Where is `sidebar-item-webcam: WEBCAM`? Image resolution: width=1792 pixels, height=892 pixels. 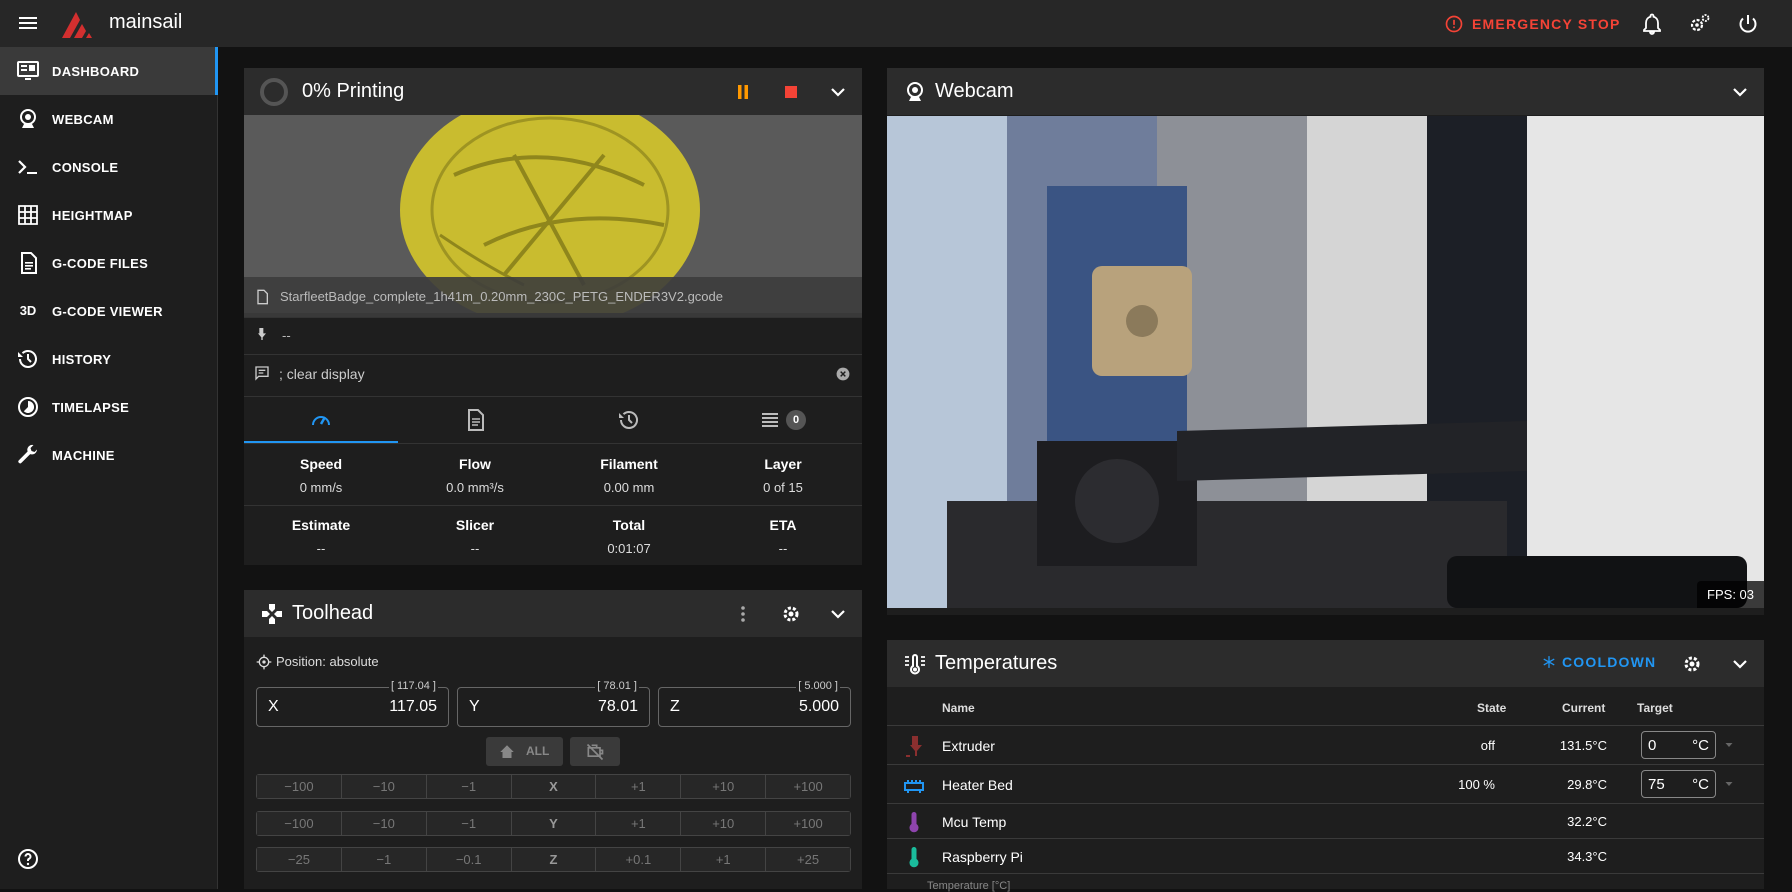
sidebar-item-webcam: WEBCAM is located at coordinates (109, 119).